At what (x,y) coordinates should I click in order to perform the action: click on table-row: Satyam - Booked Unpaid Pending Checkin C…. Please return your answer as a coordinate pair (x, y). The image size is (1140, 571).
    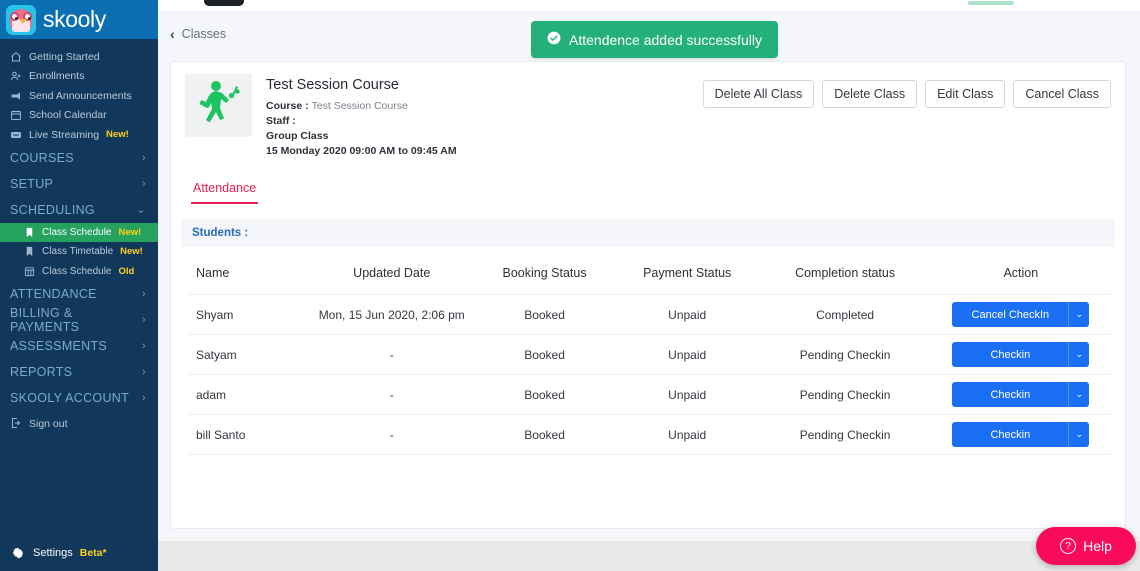
    Looking at the image, I should click on (649, 354).